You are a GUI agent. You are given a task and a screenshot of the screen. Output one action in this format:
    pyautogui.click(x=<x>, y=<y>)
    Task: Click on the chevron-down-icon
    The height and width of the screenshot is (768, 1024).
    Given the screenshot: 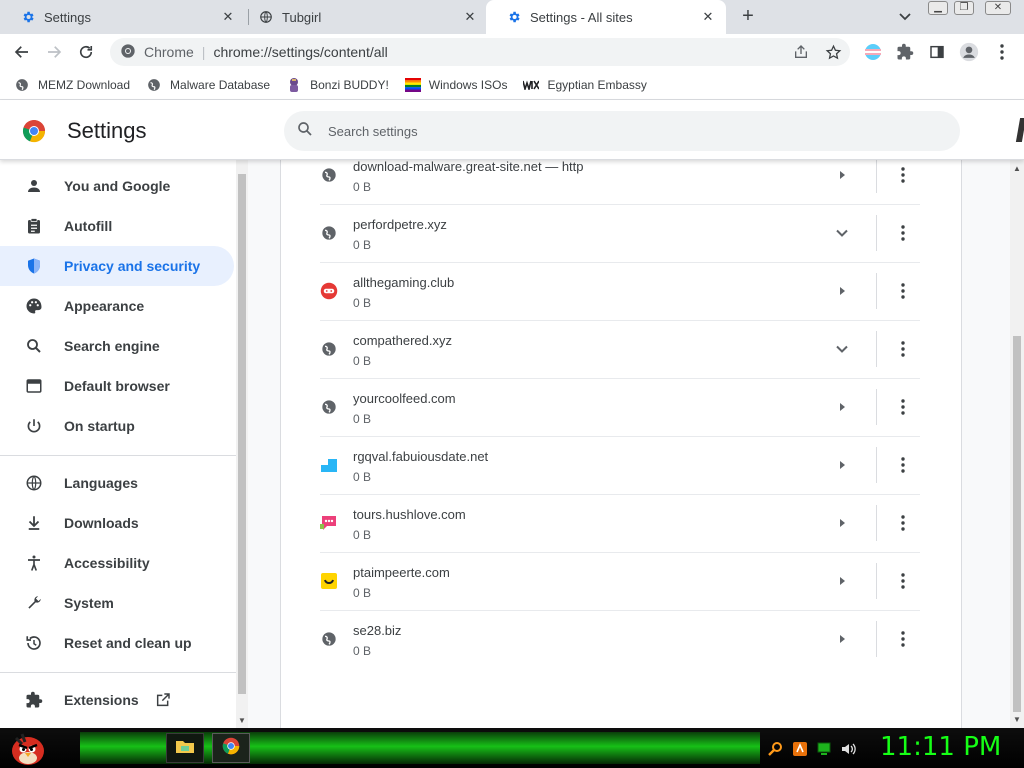 What is the action you would take?
    pyautogui.click(x=905, y=17)
    